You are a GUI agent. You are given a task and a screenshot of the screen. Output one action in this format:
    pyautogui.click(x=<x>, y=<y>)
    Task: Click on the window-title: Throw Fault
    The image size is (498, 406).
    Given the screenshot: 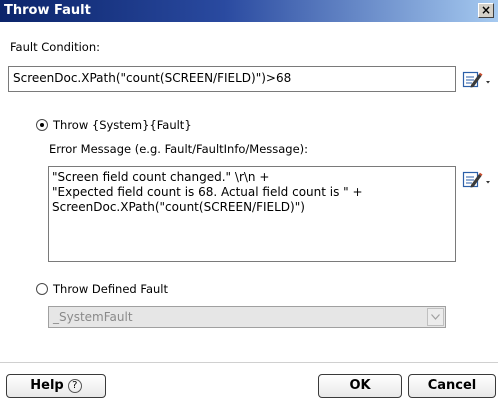 What is the action you would take?
    pyautogui.click(x=47, y=10)
    